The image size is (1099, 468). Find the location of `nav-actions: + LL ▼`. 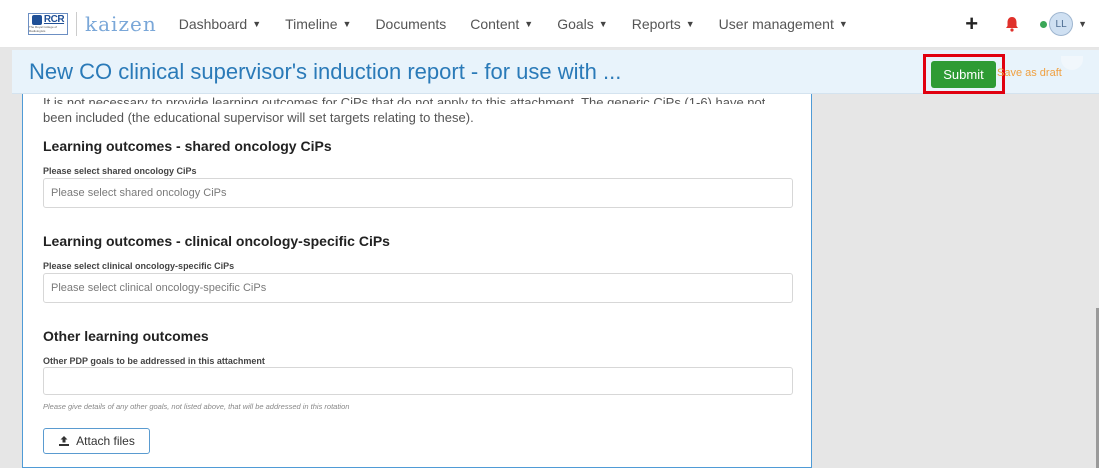

nav-actions: + LL ▼ is located at coordinates (1032, 24).